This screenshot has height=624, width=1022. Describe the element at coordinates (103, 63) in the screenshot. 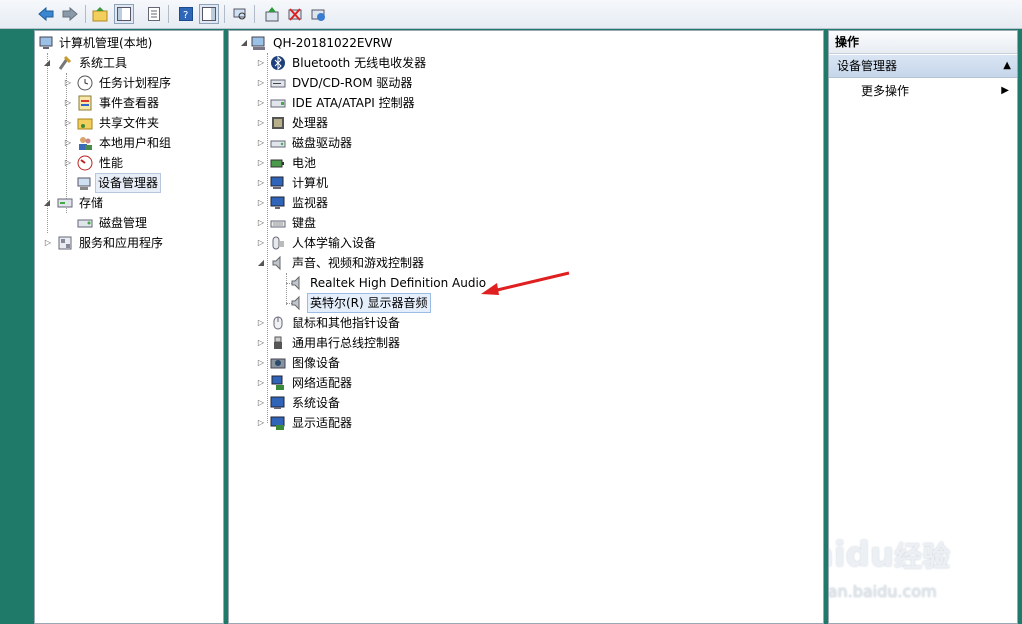

I see `tree-label: 系统工具` at that location.